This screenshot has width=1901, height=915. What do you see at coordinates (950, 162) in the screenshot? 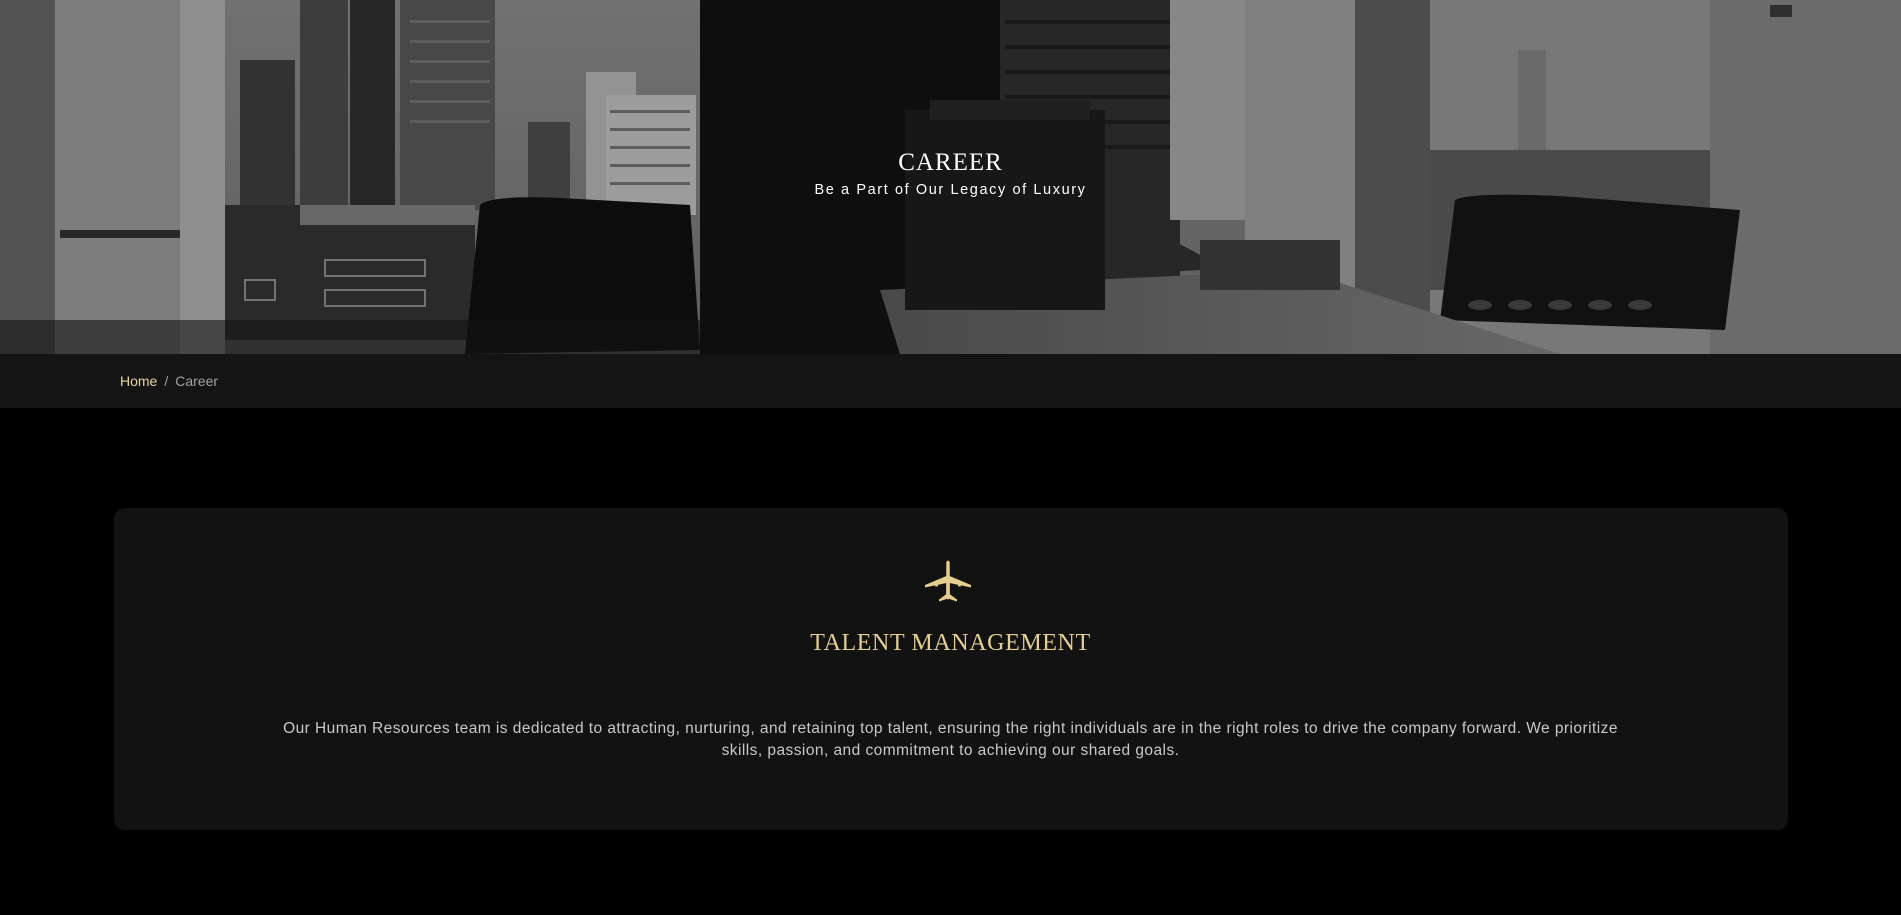
I see `page-title: CAREER` at bounding box center [950, 162].